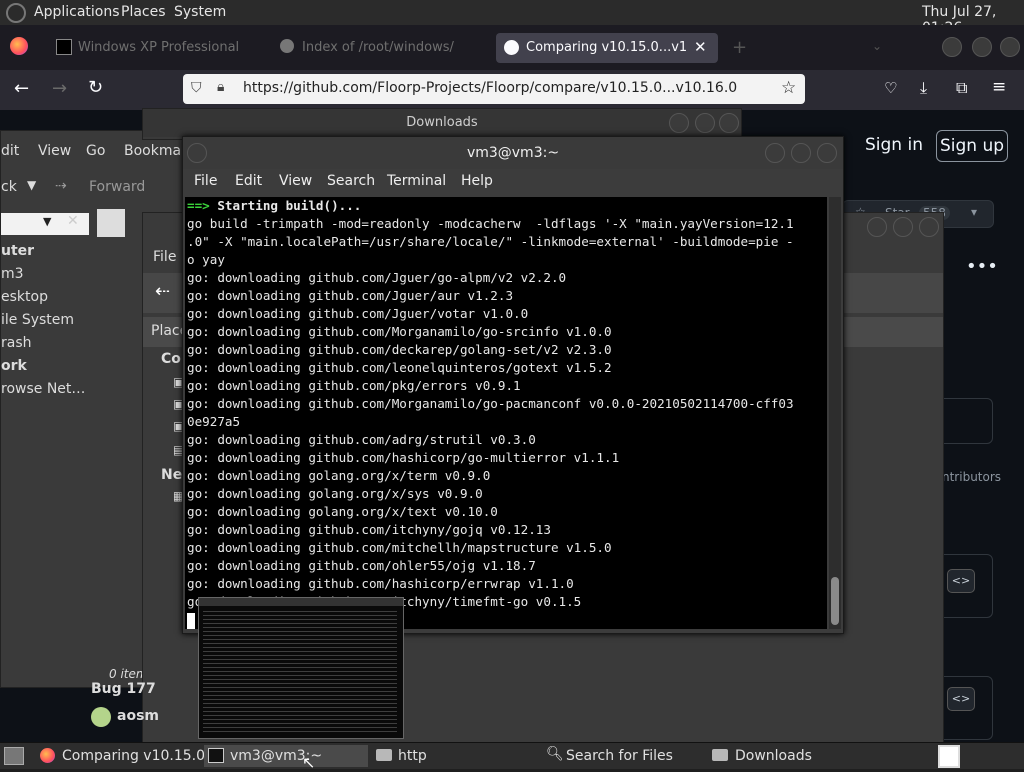 The width and height of the screenshot is (1024, 772). I want to click on notes-icon, so click(111, 223).